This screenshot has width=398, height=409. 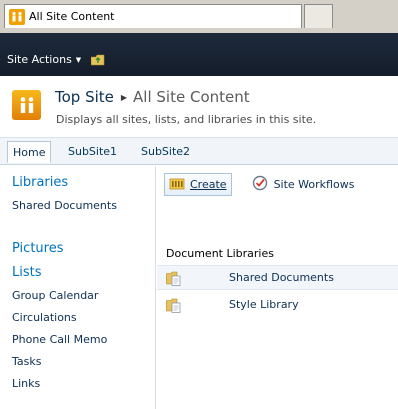 I want to click on chevron-down-icon: ▼, so click(x=78, y=59).